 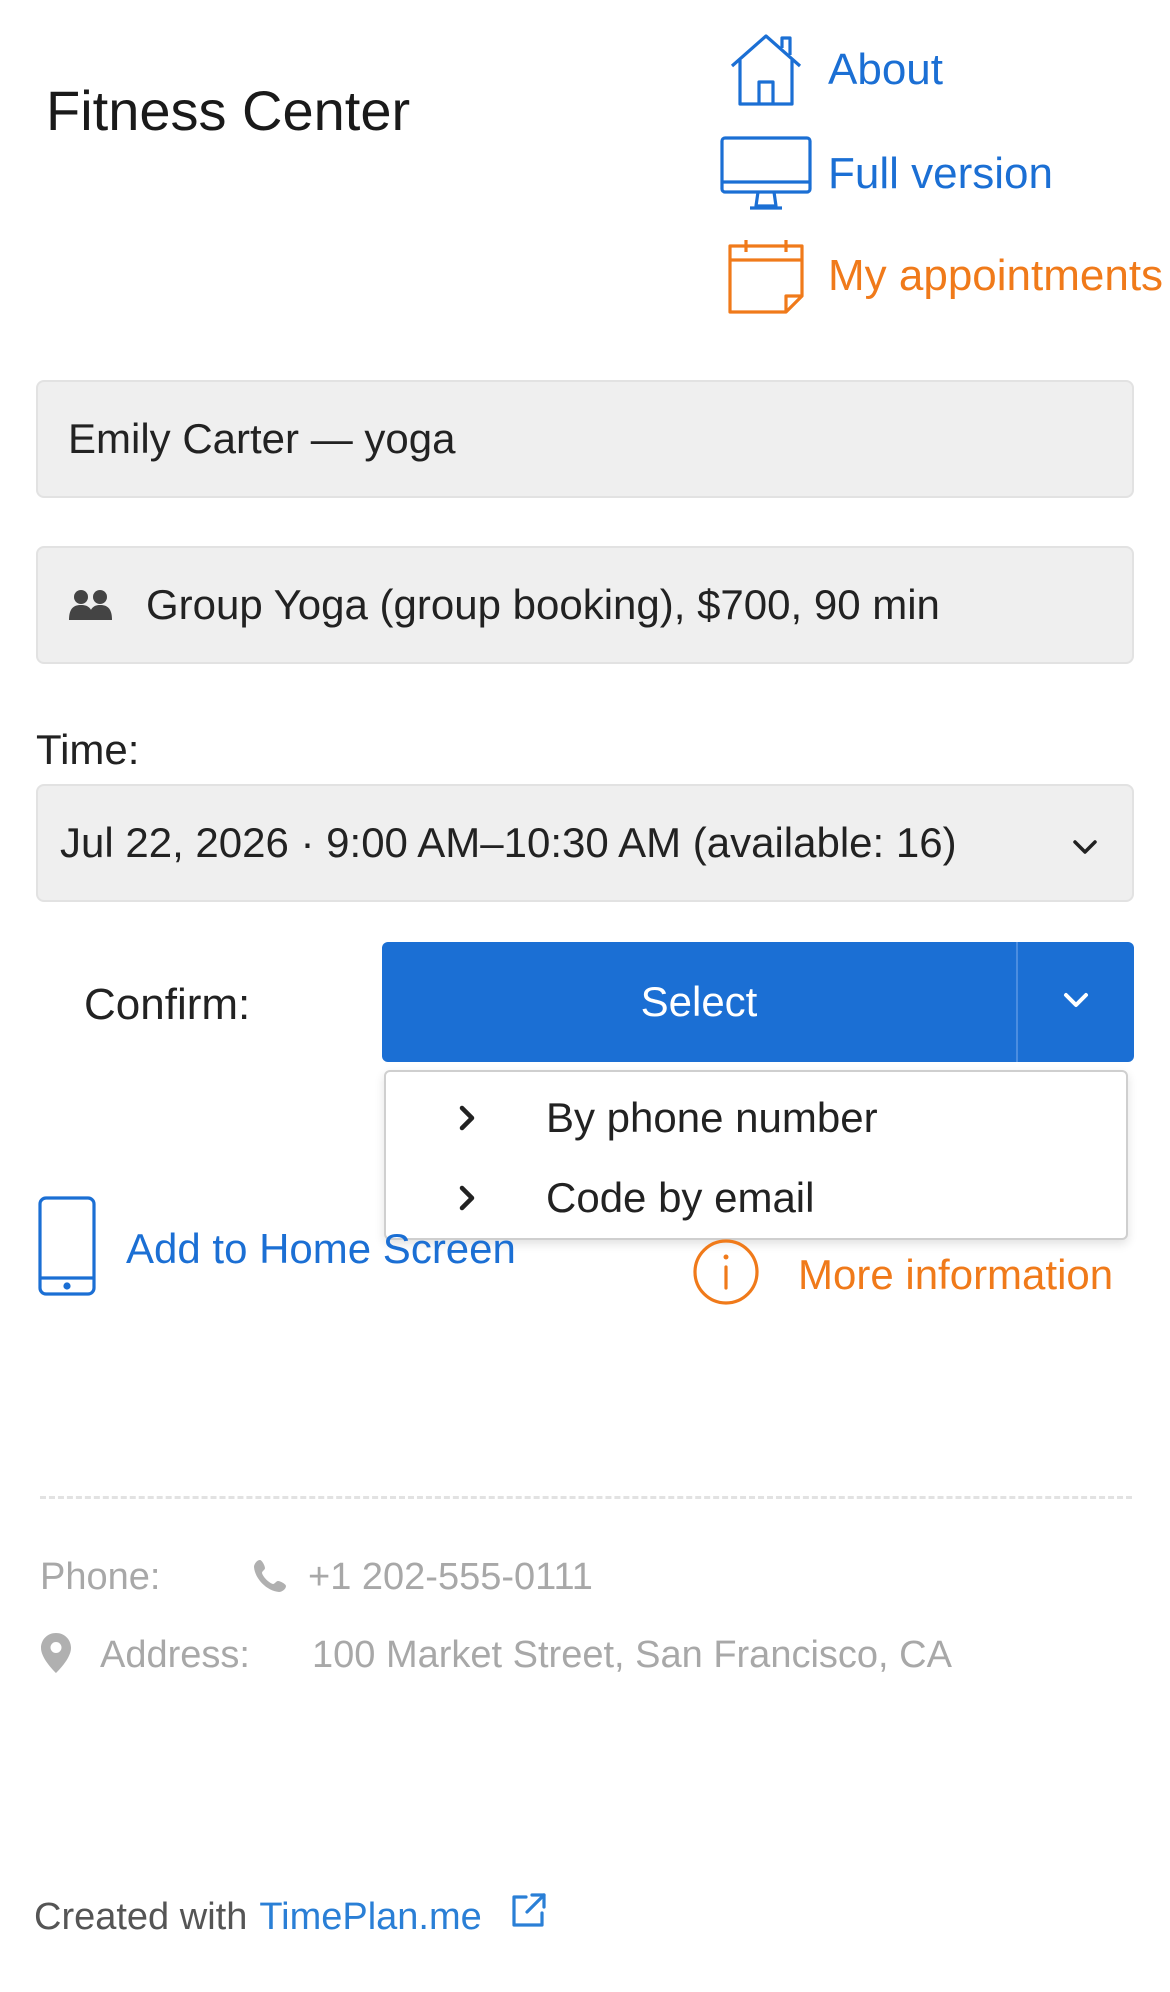 I want to click on menu-item-label: Code by email, so click(x=680, y=1197).